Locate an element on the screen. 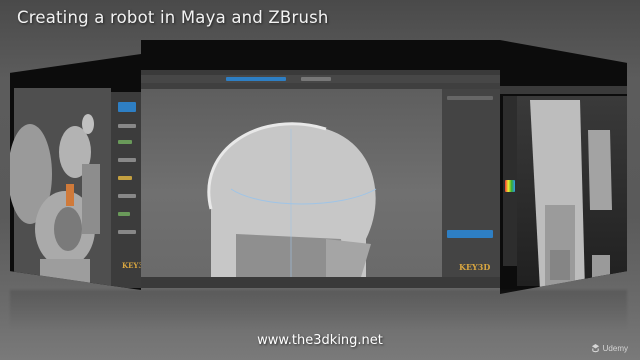 The height and width of the screenshot is (360, 640). udemy-logo-icon is located at coordinates (595, 348).